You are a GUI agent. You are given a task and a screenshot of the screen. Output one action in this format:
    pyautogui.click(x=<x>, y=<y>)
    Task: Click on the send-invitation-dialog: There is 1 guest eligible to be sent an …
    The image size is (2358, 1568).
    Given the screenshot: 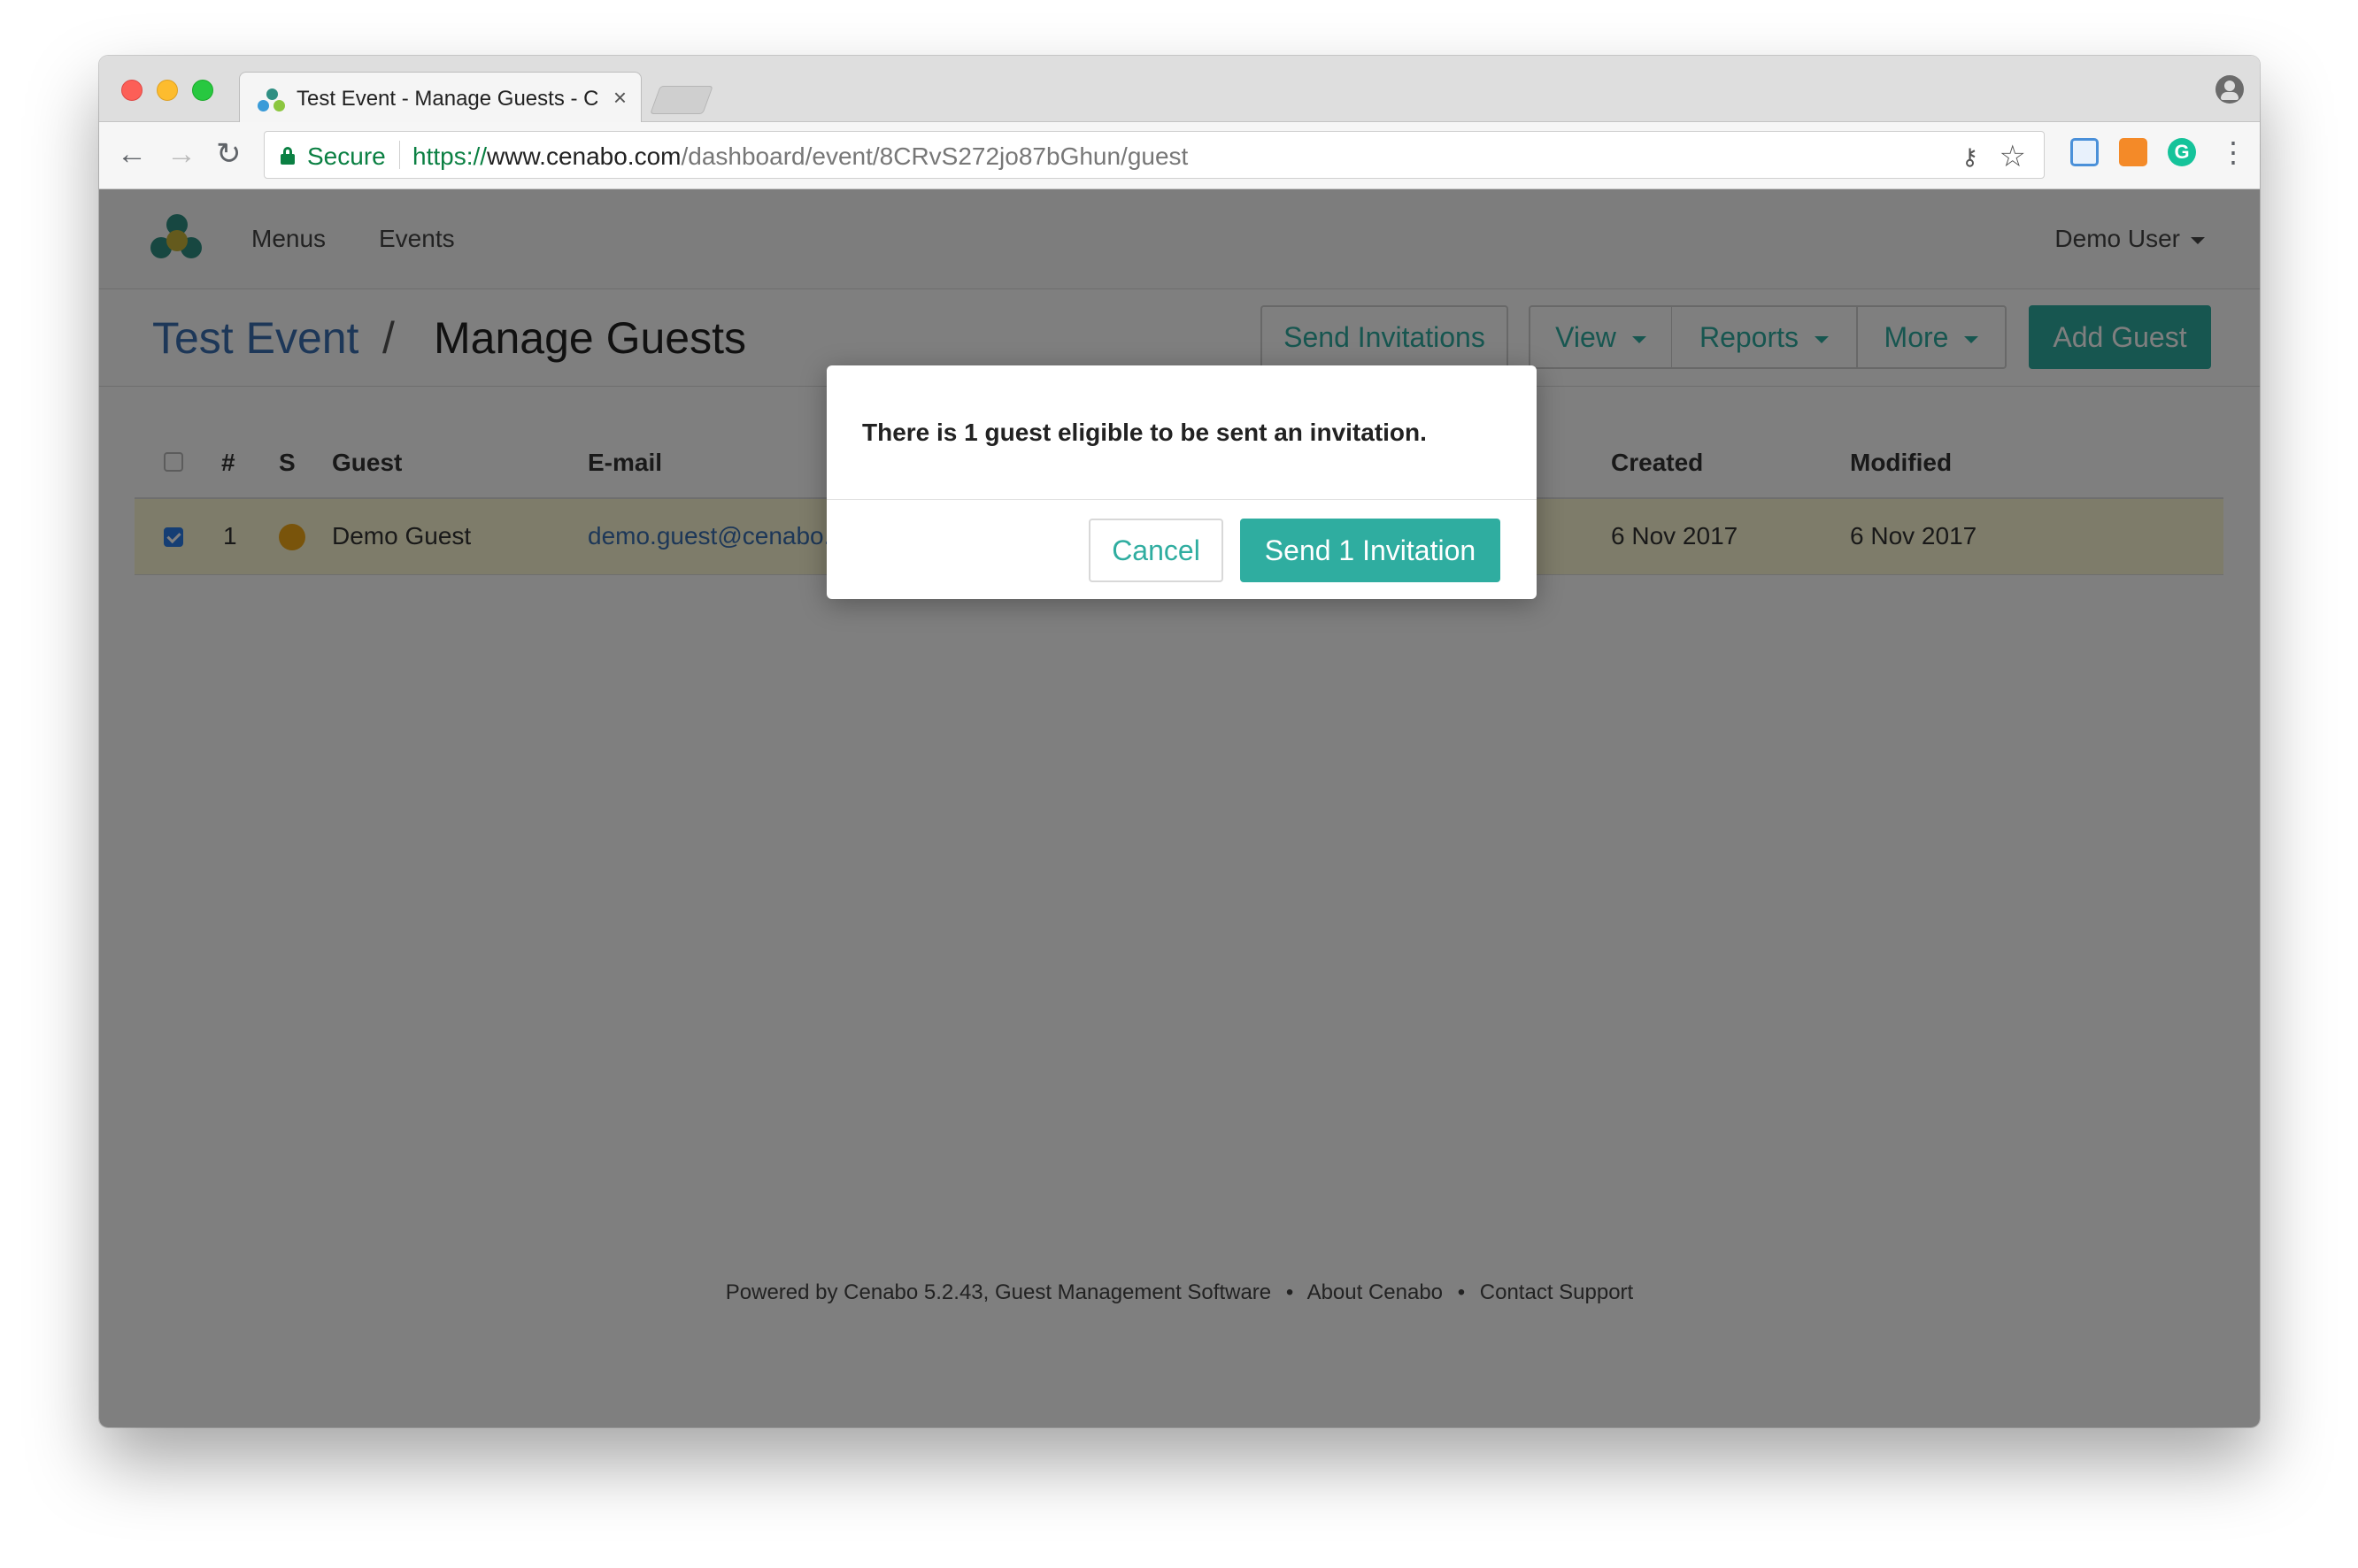 What is the action you would take?
    pyautogui.click(x=1182, y=482)
    